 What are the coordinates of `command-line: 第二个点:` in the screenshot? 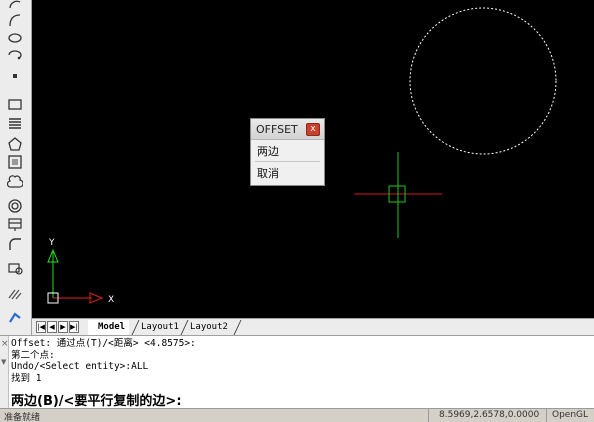 It's located at (33, 355).